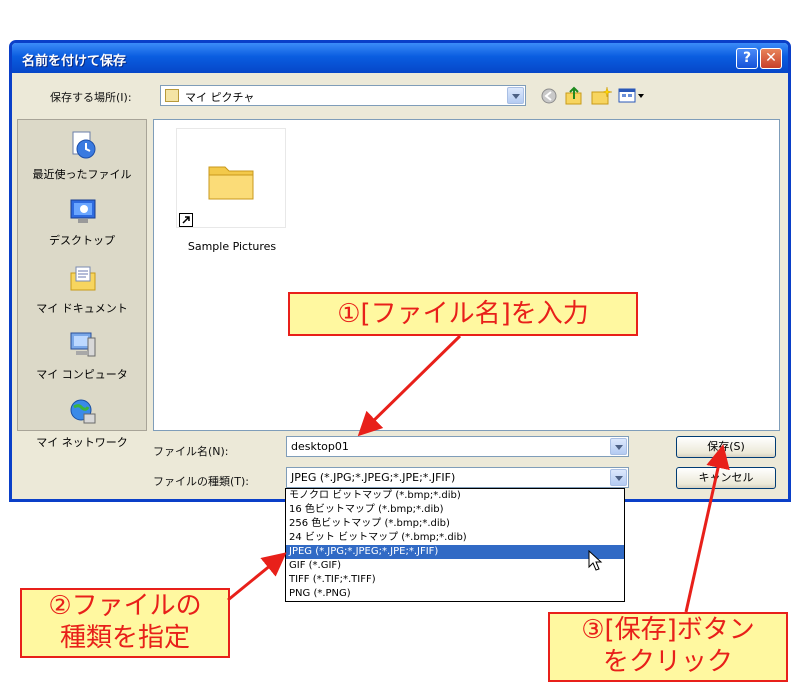 The height and width of the screenshot is (686, 800). Describe the element at coordinates (707, 528) in the screenshot. I see `arrow-step3` at that location.